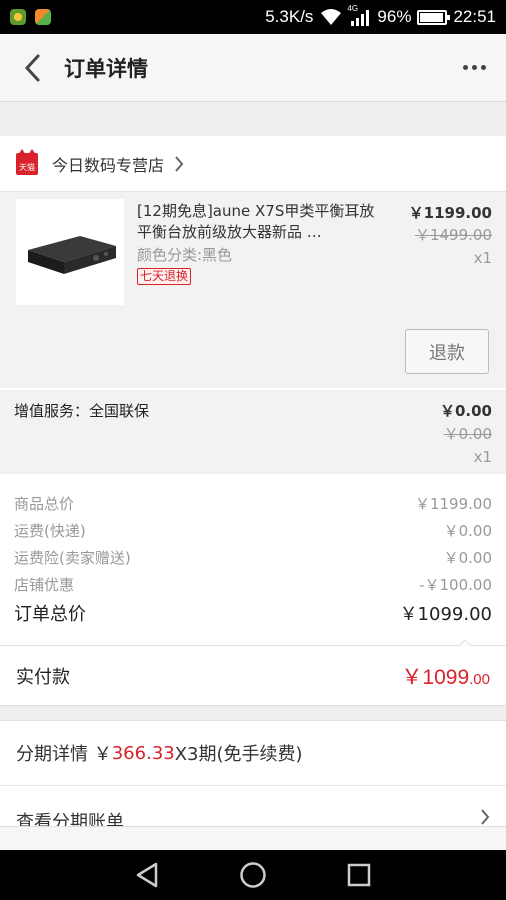 This screenshot has width=506, height=900. What do you see at coordinates (465, 67) in the screenshot?
I see `more-dots-icon` at bounding box center [465, 67].